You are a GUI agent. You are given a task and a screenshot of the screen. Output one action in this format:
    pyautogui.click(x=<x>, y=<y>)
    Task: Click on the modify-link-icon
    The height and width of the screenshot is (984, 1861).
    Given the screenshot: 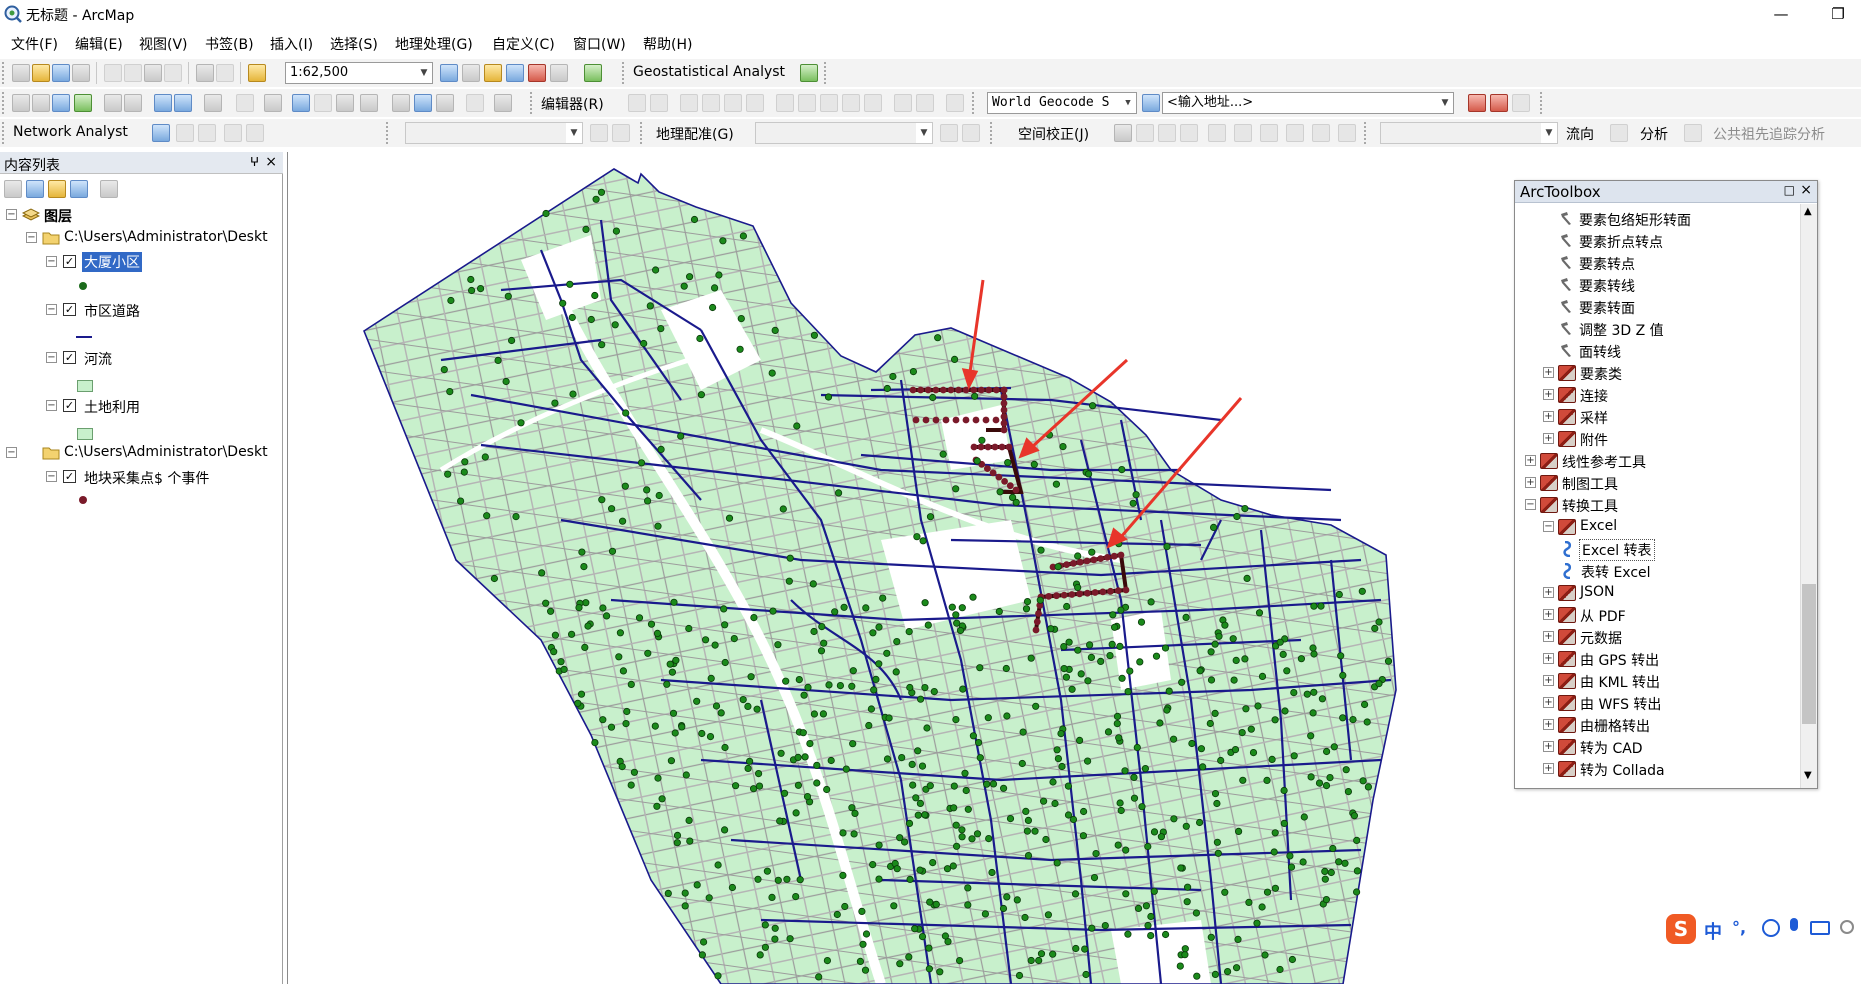 What is the action you would take?
    pyautogui.click(x=1167, y=133)
    